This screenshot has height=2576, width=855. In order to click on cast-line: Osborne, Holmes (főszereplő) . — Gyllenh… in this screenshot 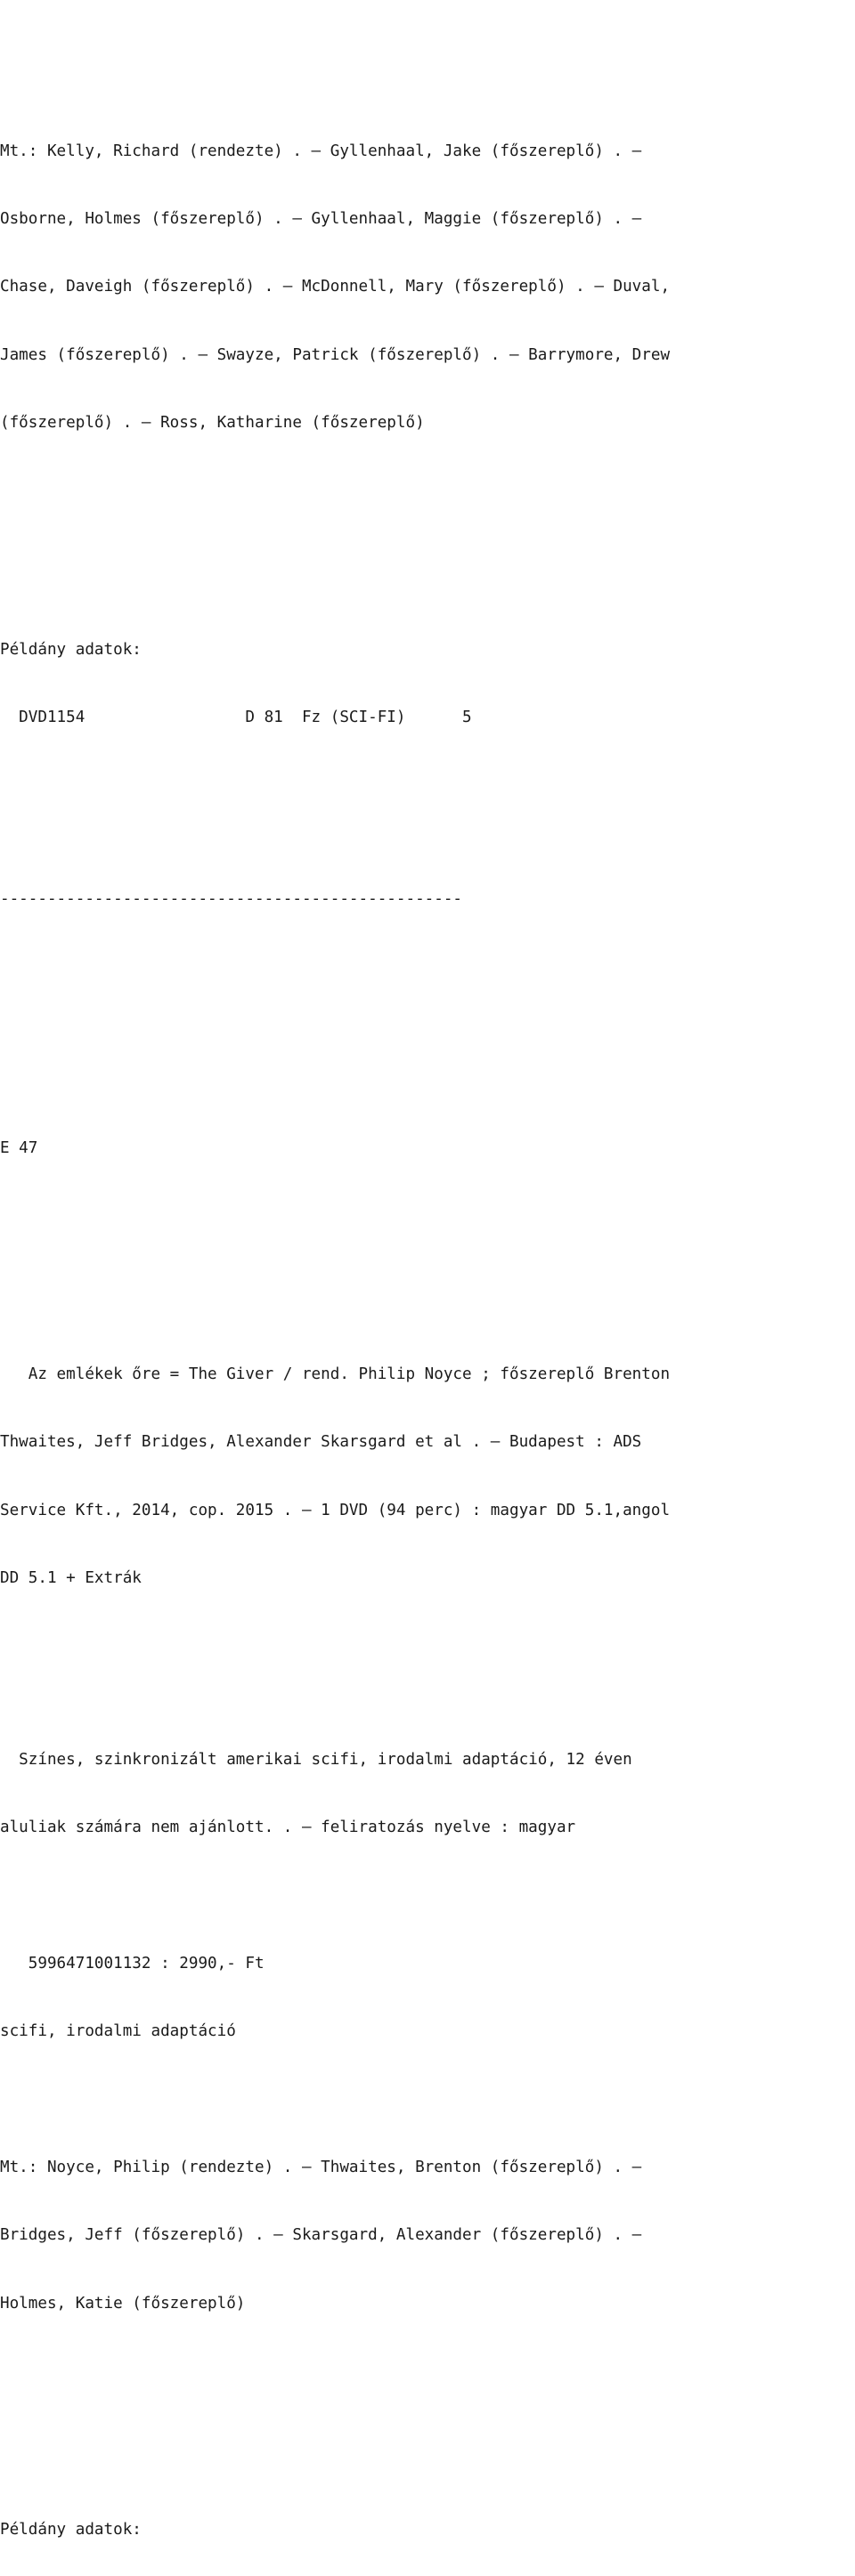, I will do `click(321, 219)`.